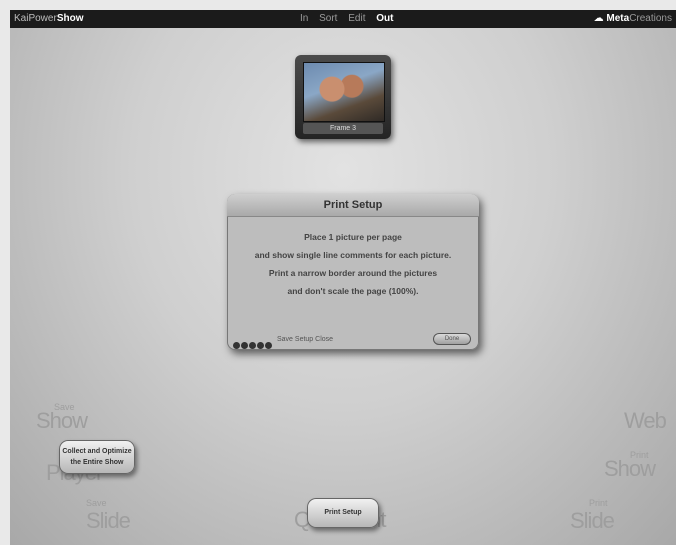 The width and height of the screenshot is (676, 545). What do you see at coordinates (384, 18) in the screenshot?
I see `tab-out: Out` at bounding box center [384, 18].